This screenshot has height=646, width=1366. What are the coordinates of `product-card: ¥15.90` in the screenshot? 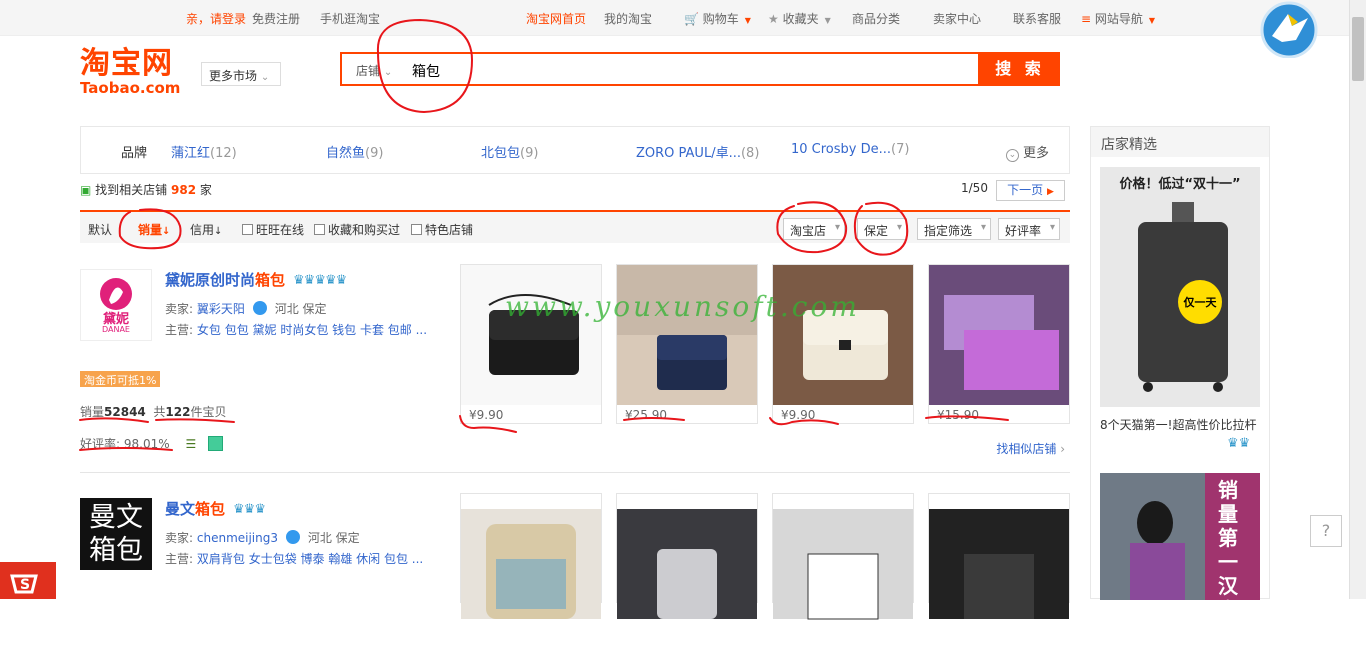 It's located at (999, 344).